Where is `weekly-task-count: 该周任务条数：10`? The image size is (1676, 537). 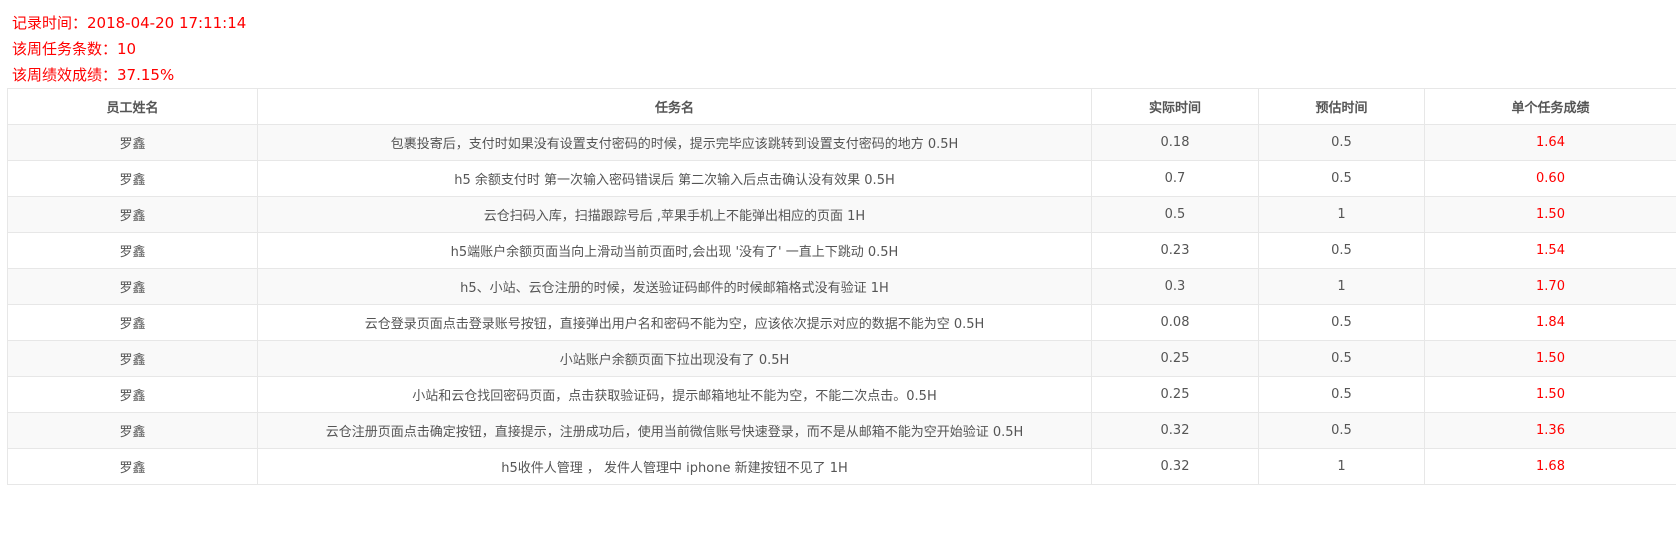 weekly-task-count: 该周任务条数：10 is located at coordinates (74, 49).